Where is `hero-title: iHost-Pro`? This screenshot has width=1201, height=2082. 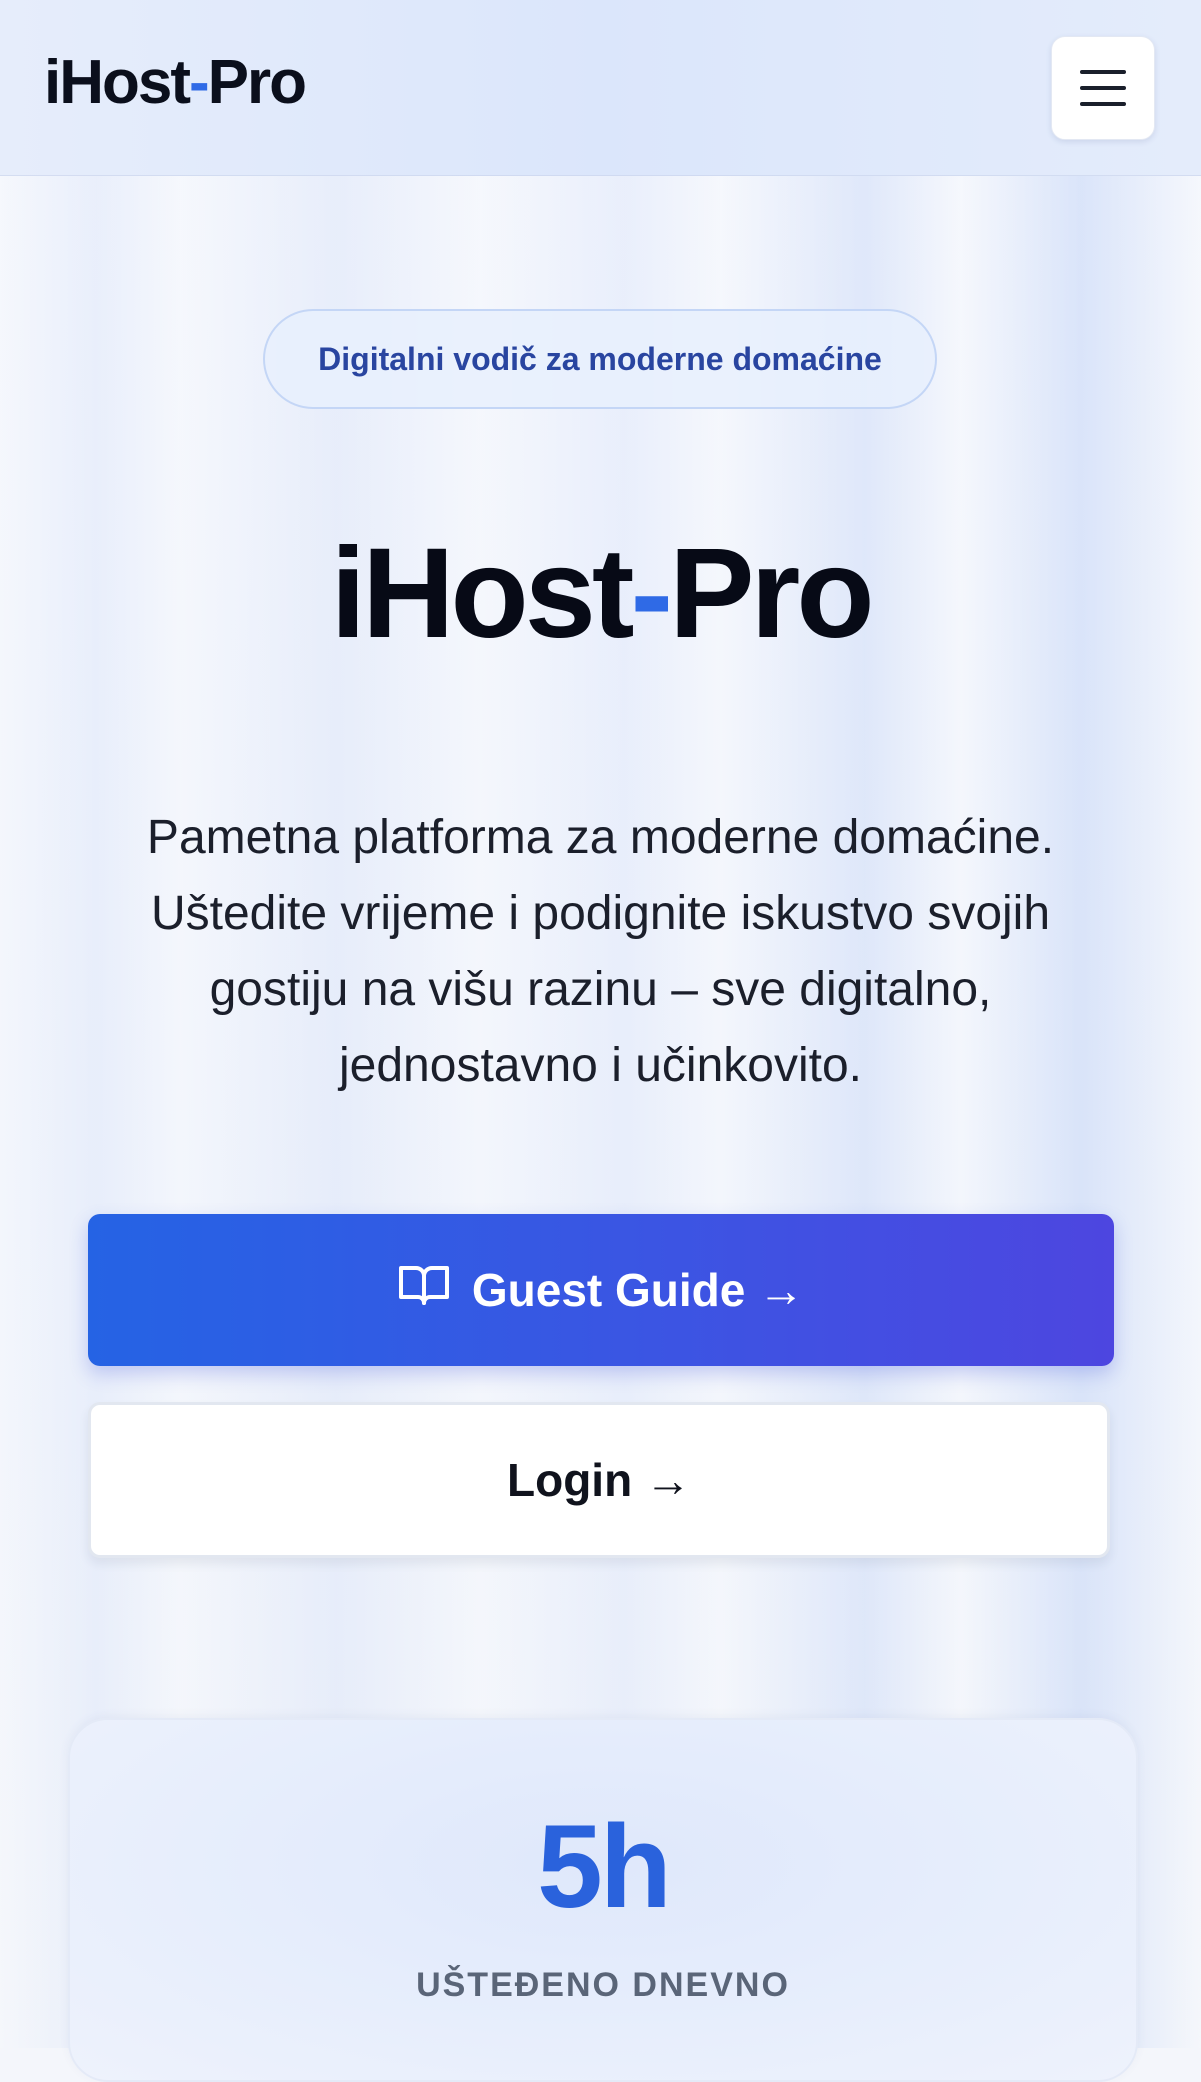 hero-title: iHost-Pro is located at coordinates (600, 594).